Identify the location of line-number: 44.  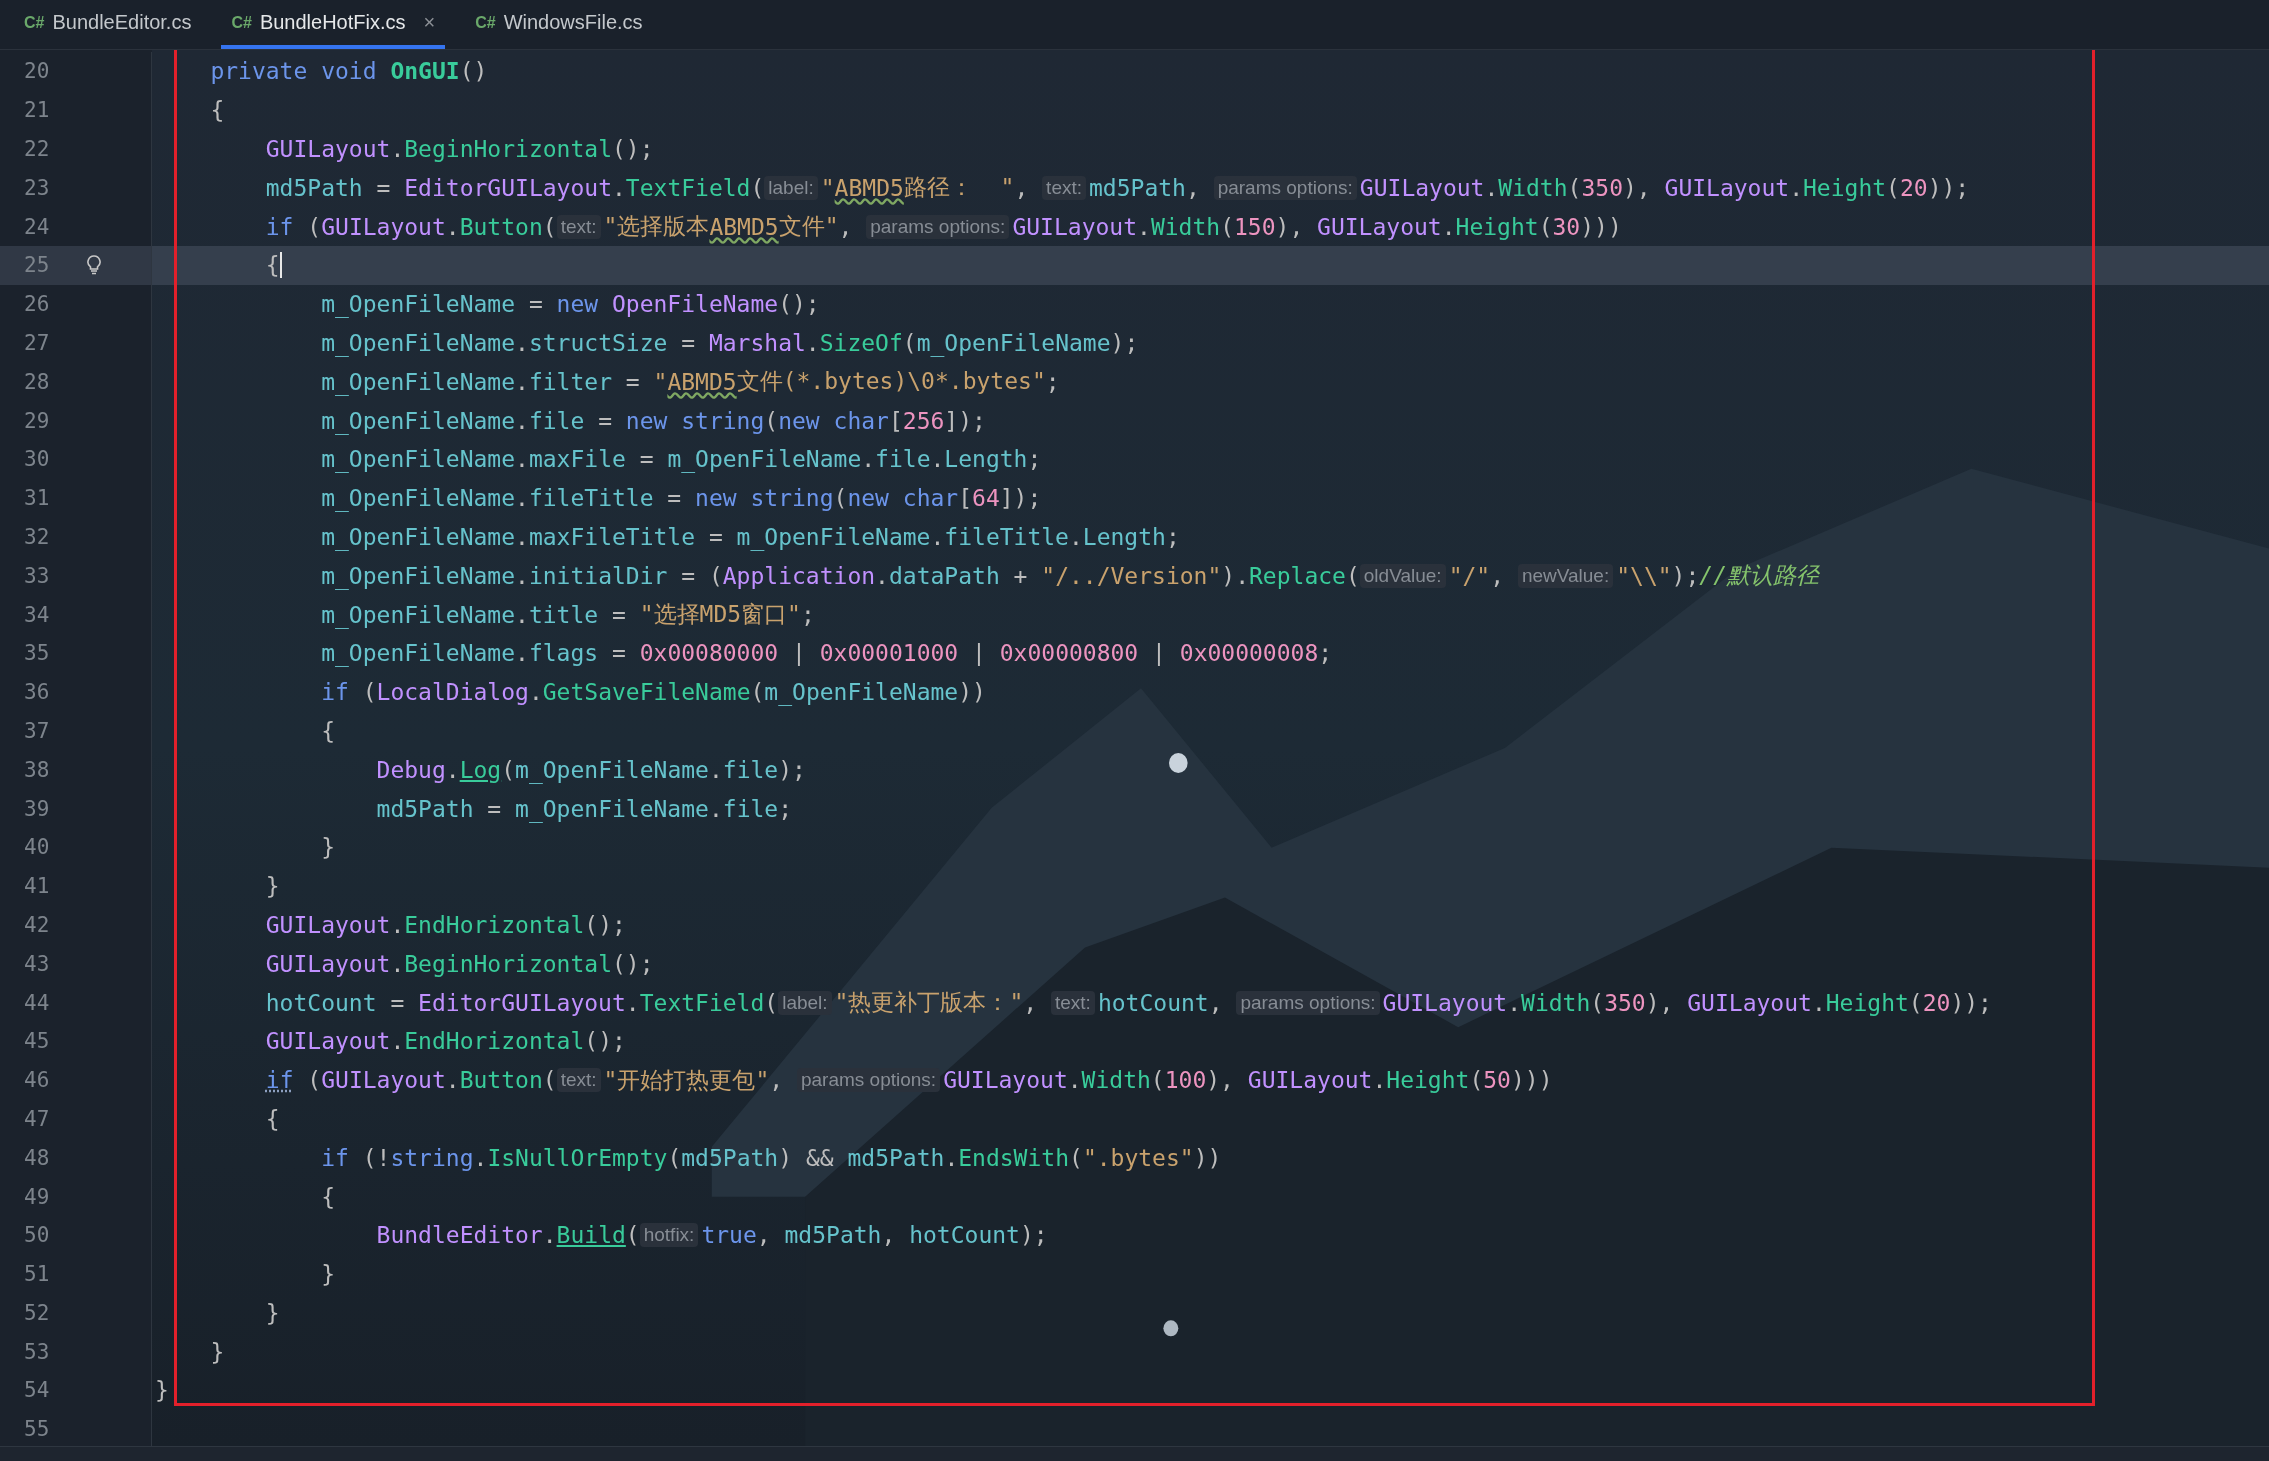
(37, 1002).